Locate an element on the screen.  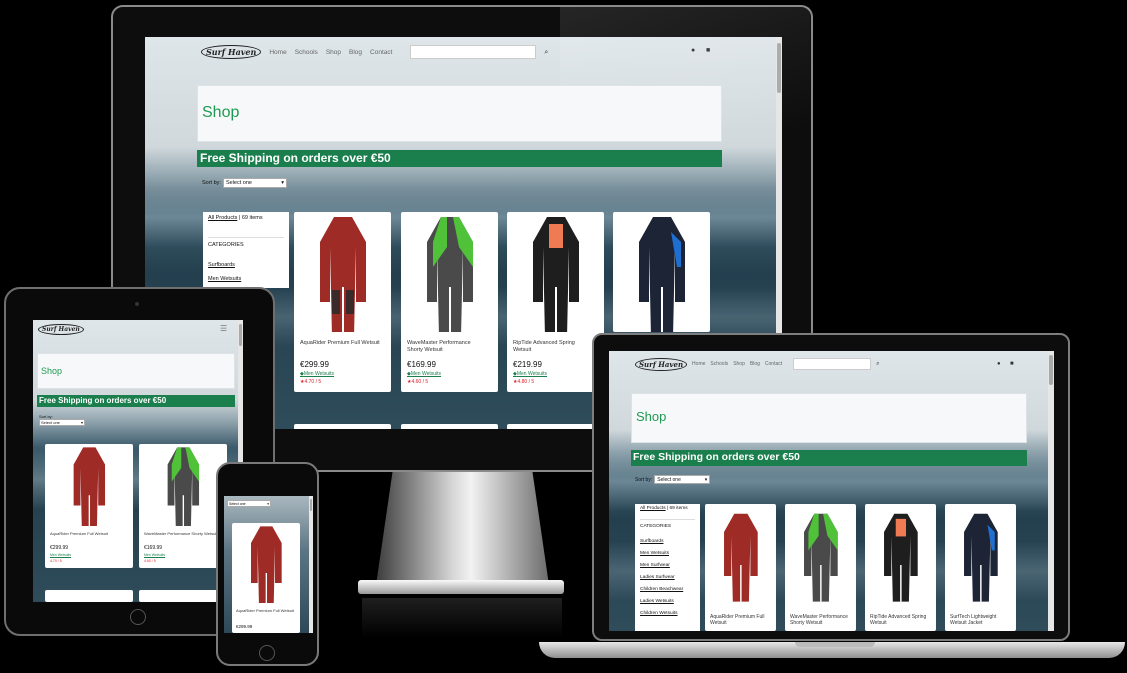
category-children-wetsuits: Children Wetsuits is located at coordinates (667, 613).